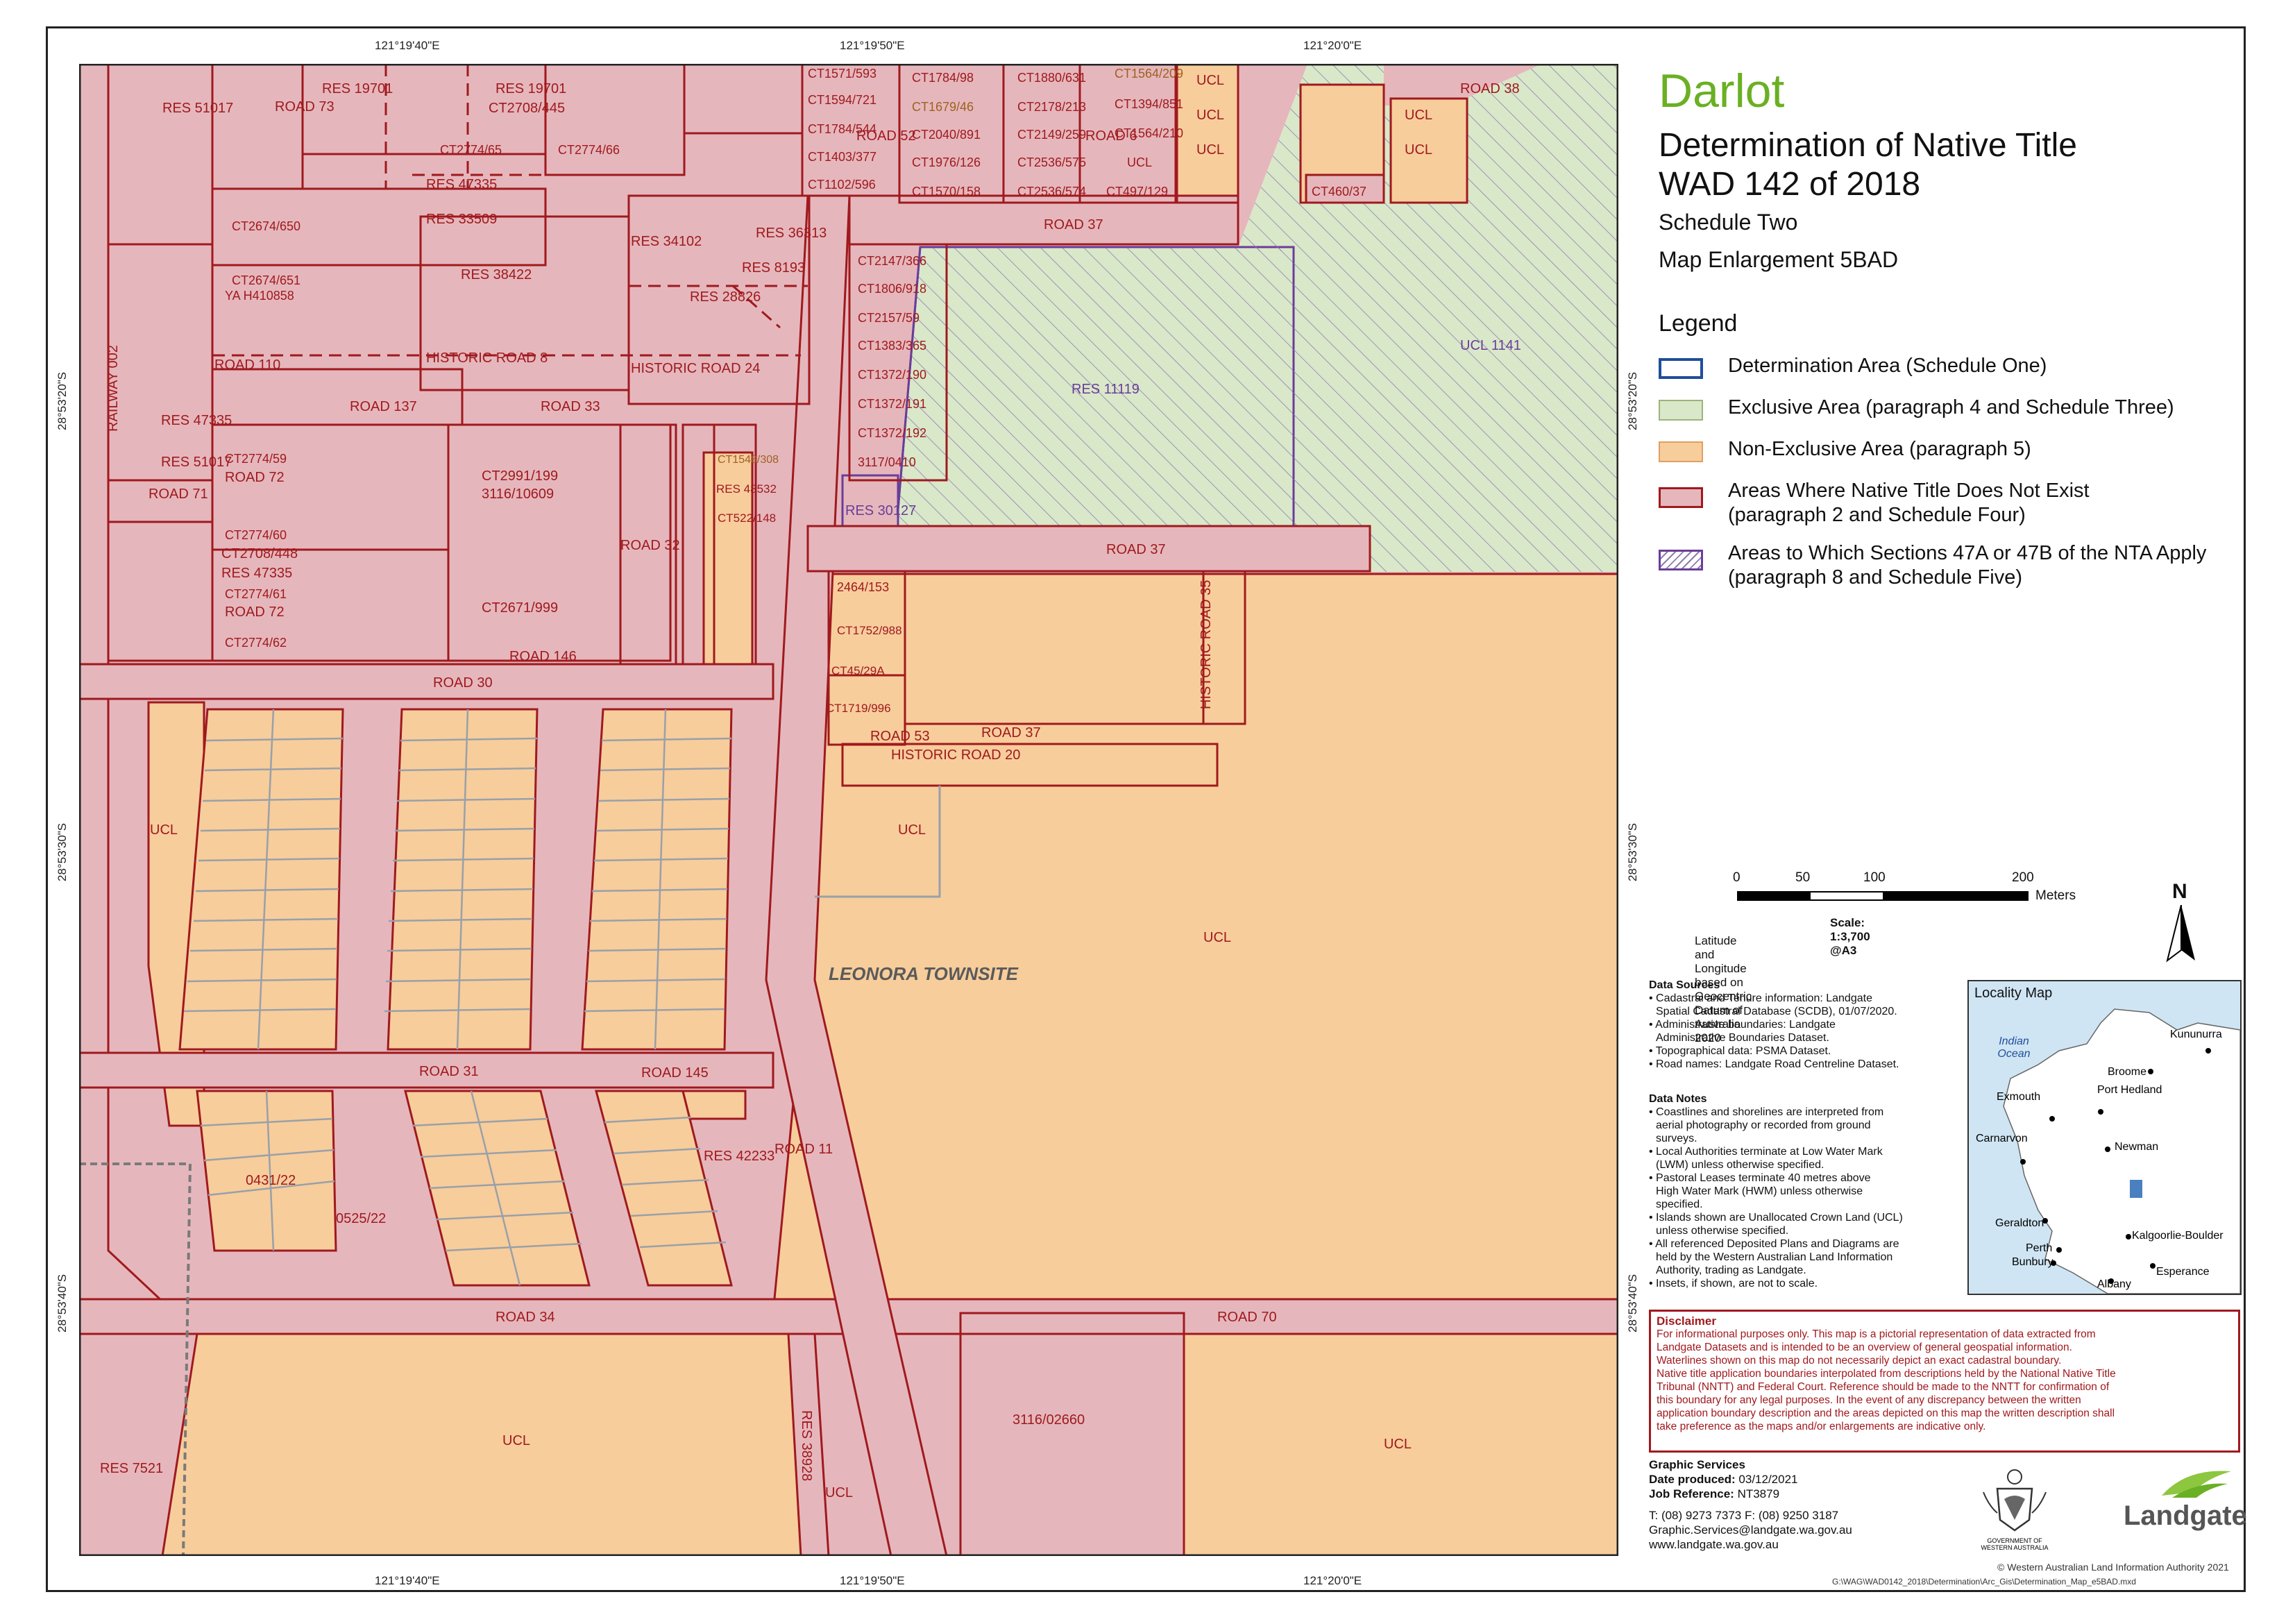 Image resolution: width=2295 pixels, height=1624 pixels. I want to click on landgate-wordmark: Landgate, so click(2186, 1515).